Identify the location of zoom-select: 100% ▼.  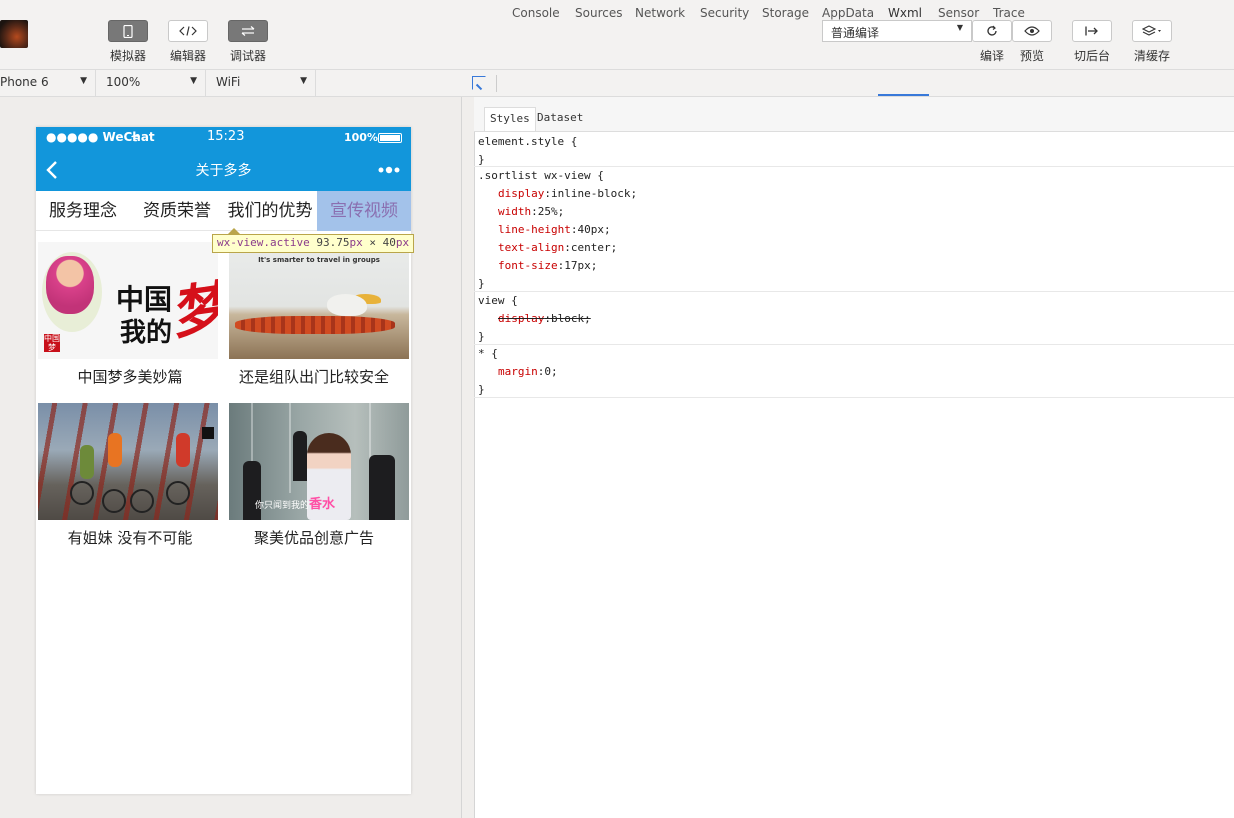
(151, 83).